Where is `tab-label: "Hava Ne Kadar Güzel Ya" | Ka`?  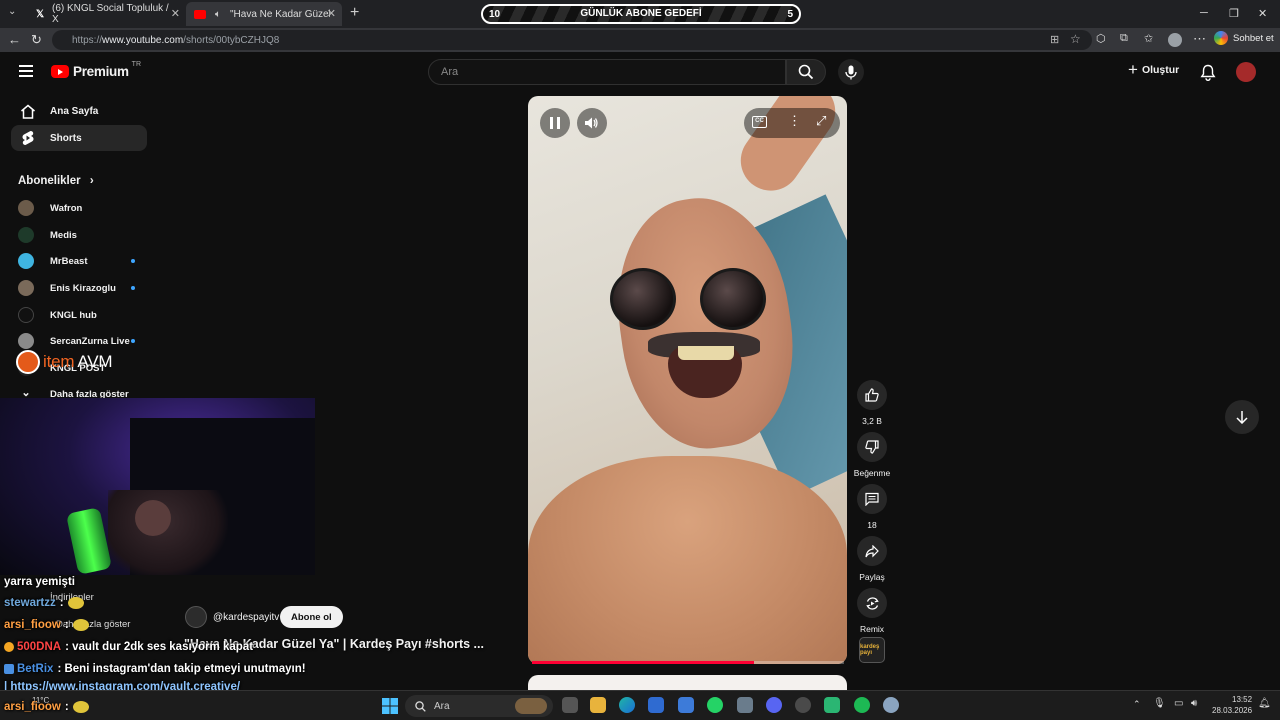 tab-label: "Hava Ne Kadar Güzel Ya" | Ka is located at coordinates (280, 14).